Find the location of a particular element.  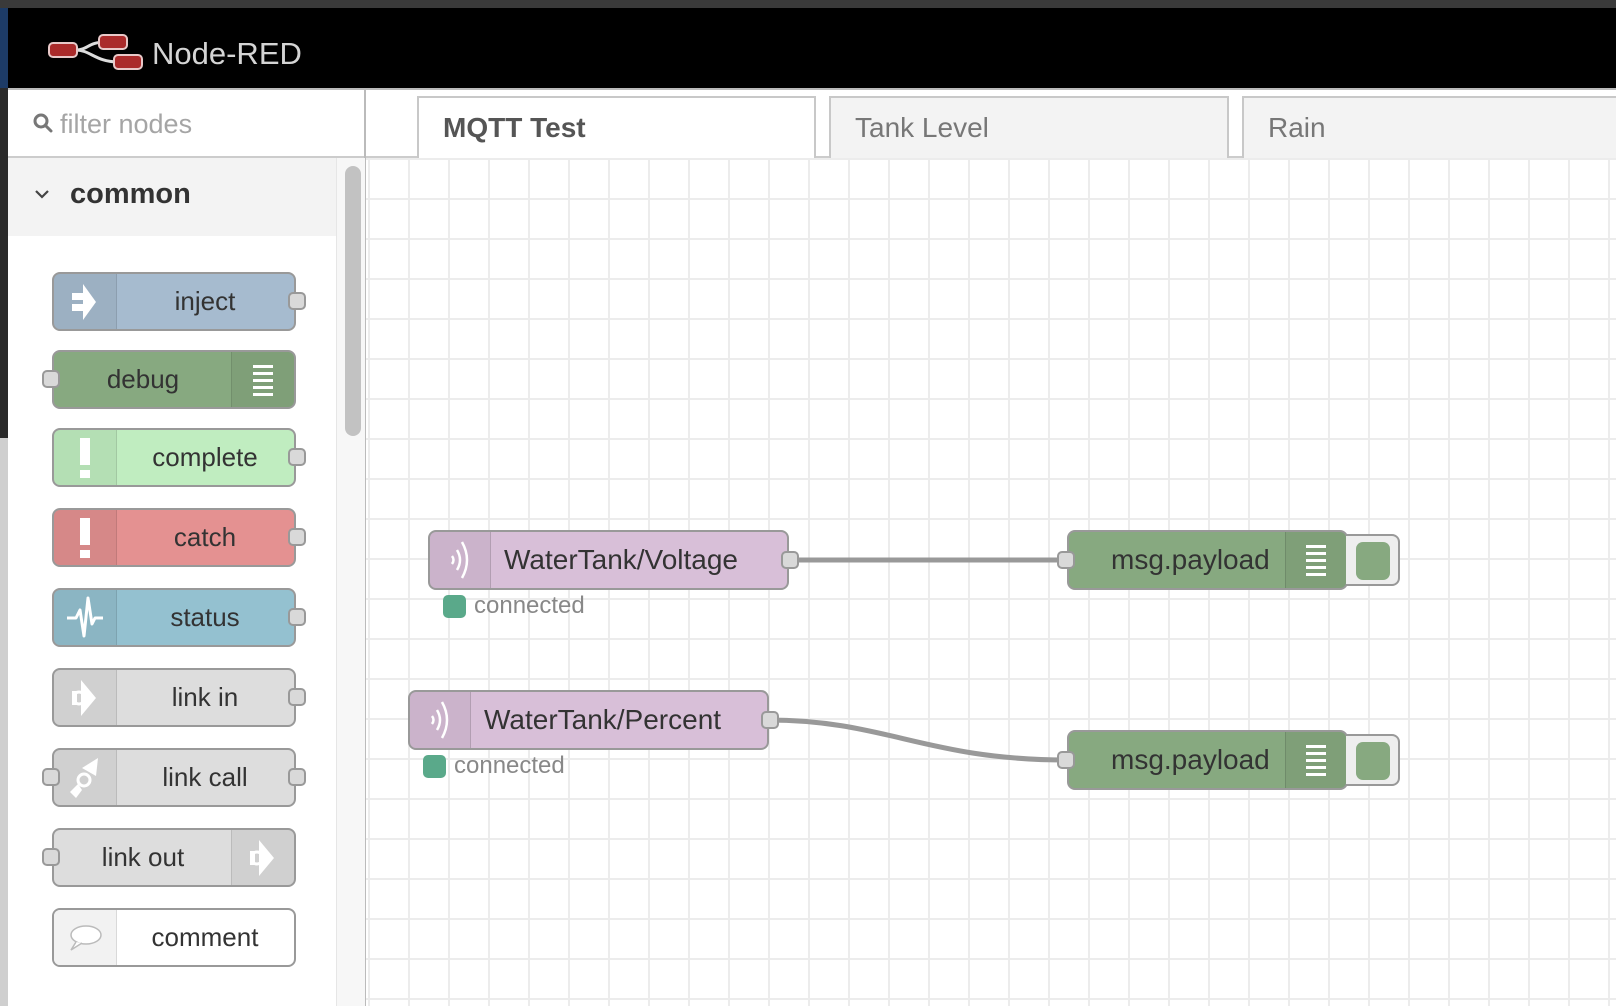

palette-node-label: catch is located at coordinates (205, 537).